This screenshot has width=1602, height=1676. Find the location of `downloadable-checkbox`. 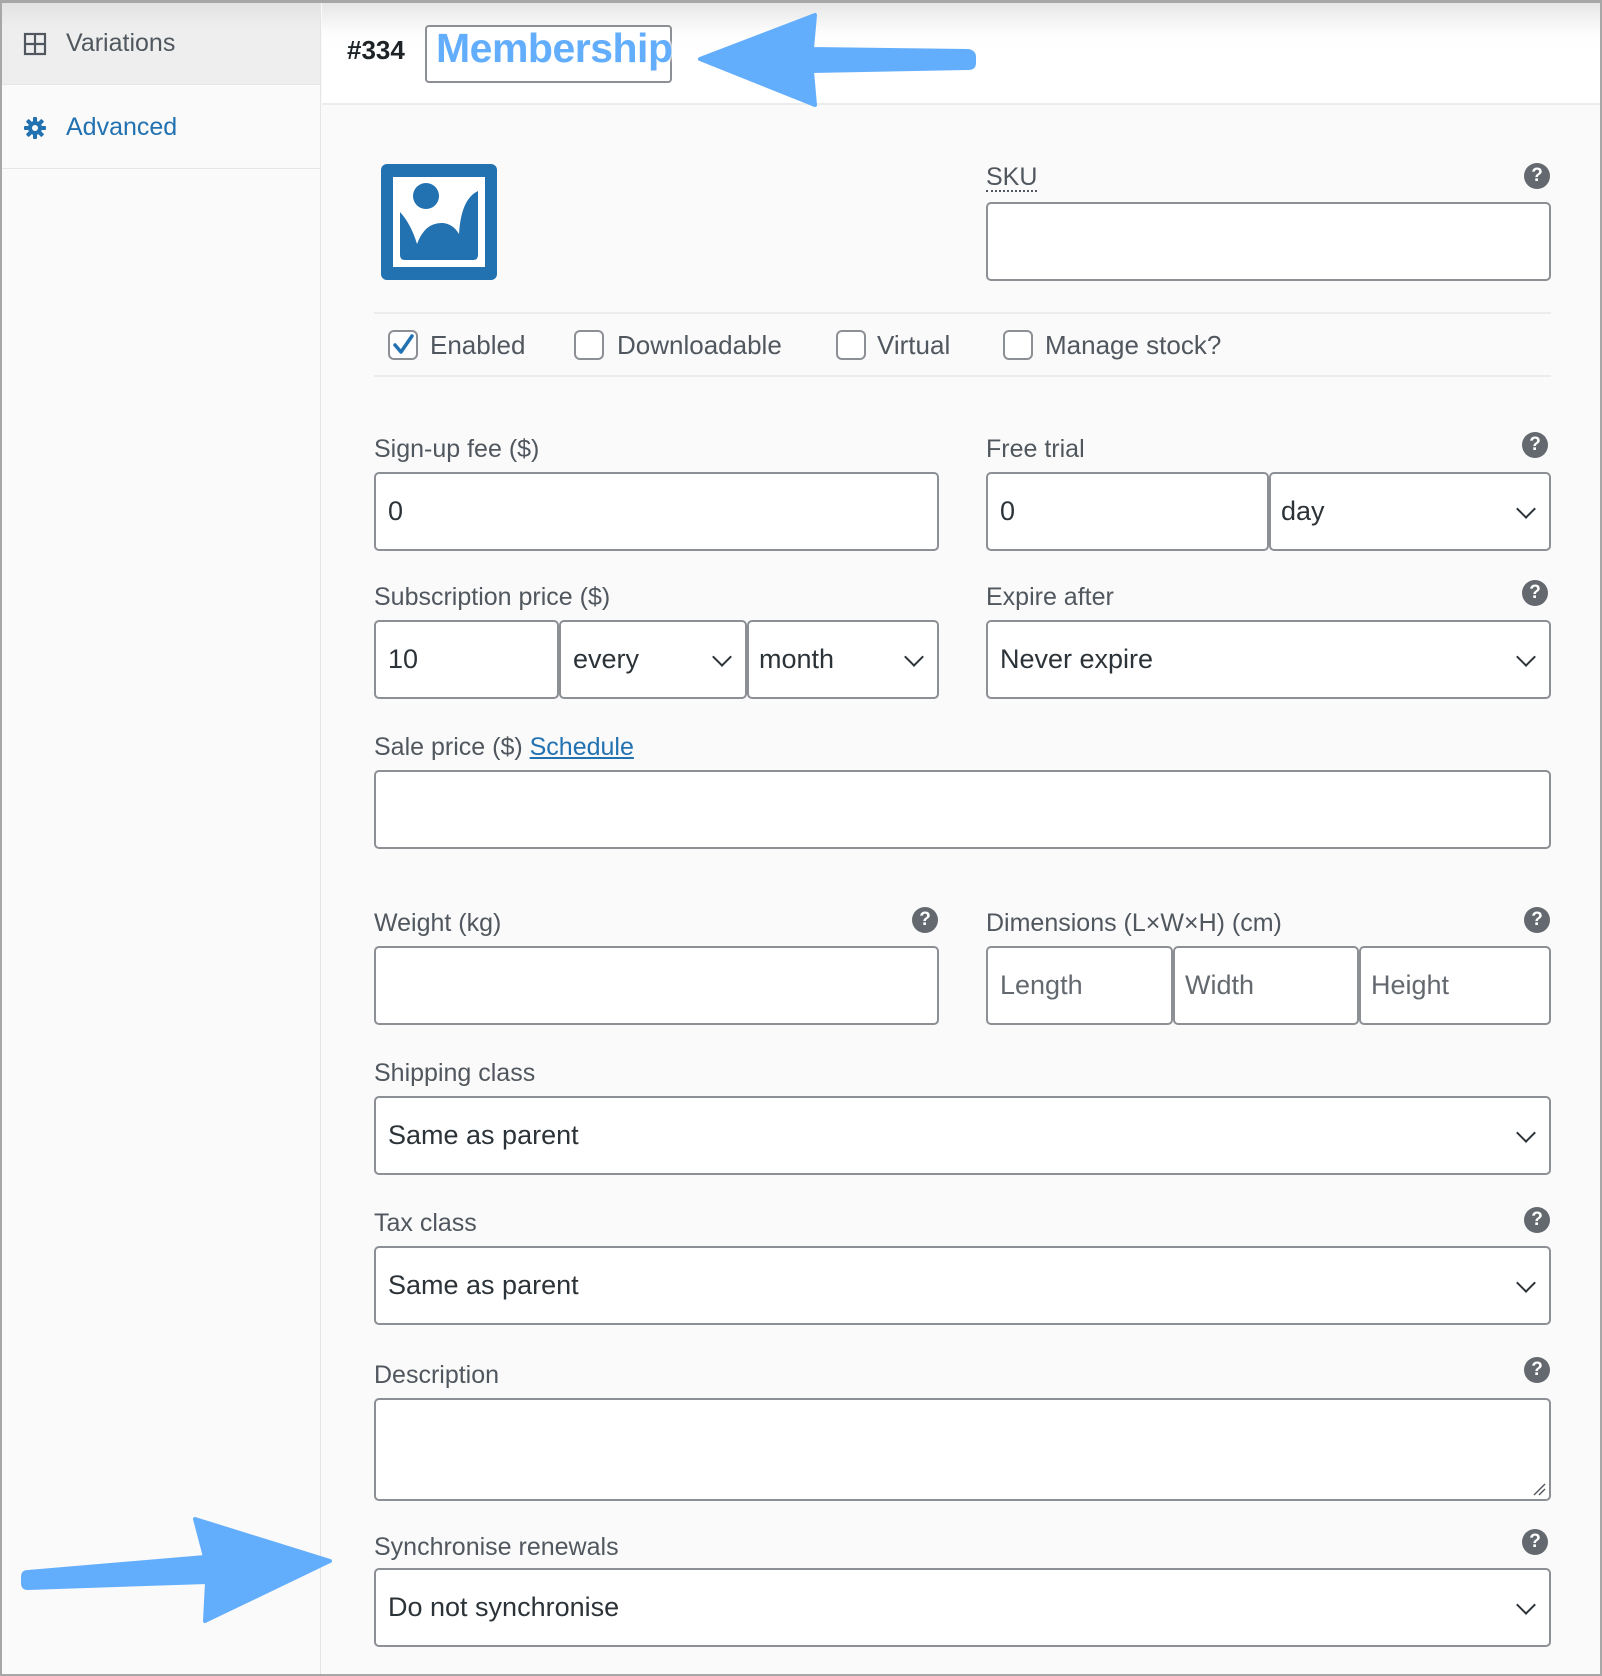

downloadable-checkbox is located at coordinates (589, 345).